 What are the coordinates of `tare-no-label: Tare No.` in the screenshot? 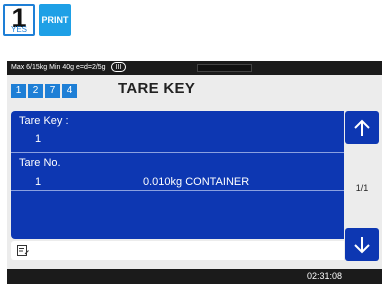 It's located at (40, 163).